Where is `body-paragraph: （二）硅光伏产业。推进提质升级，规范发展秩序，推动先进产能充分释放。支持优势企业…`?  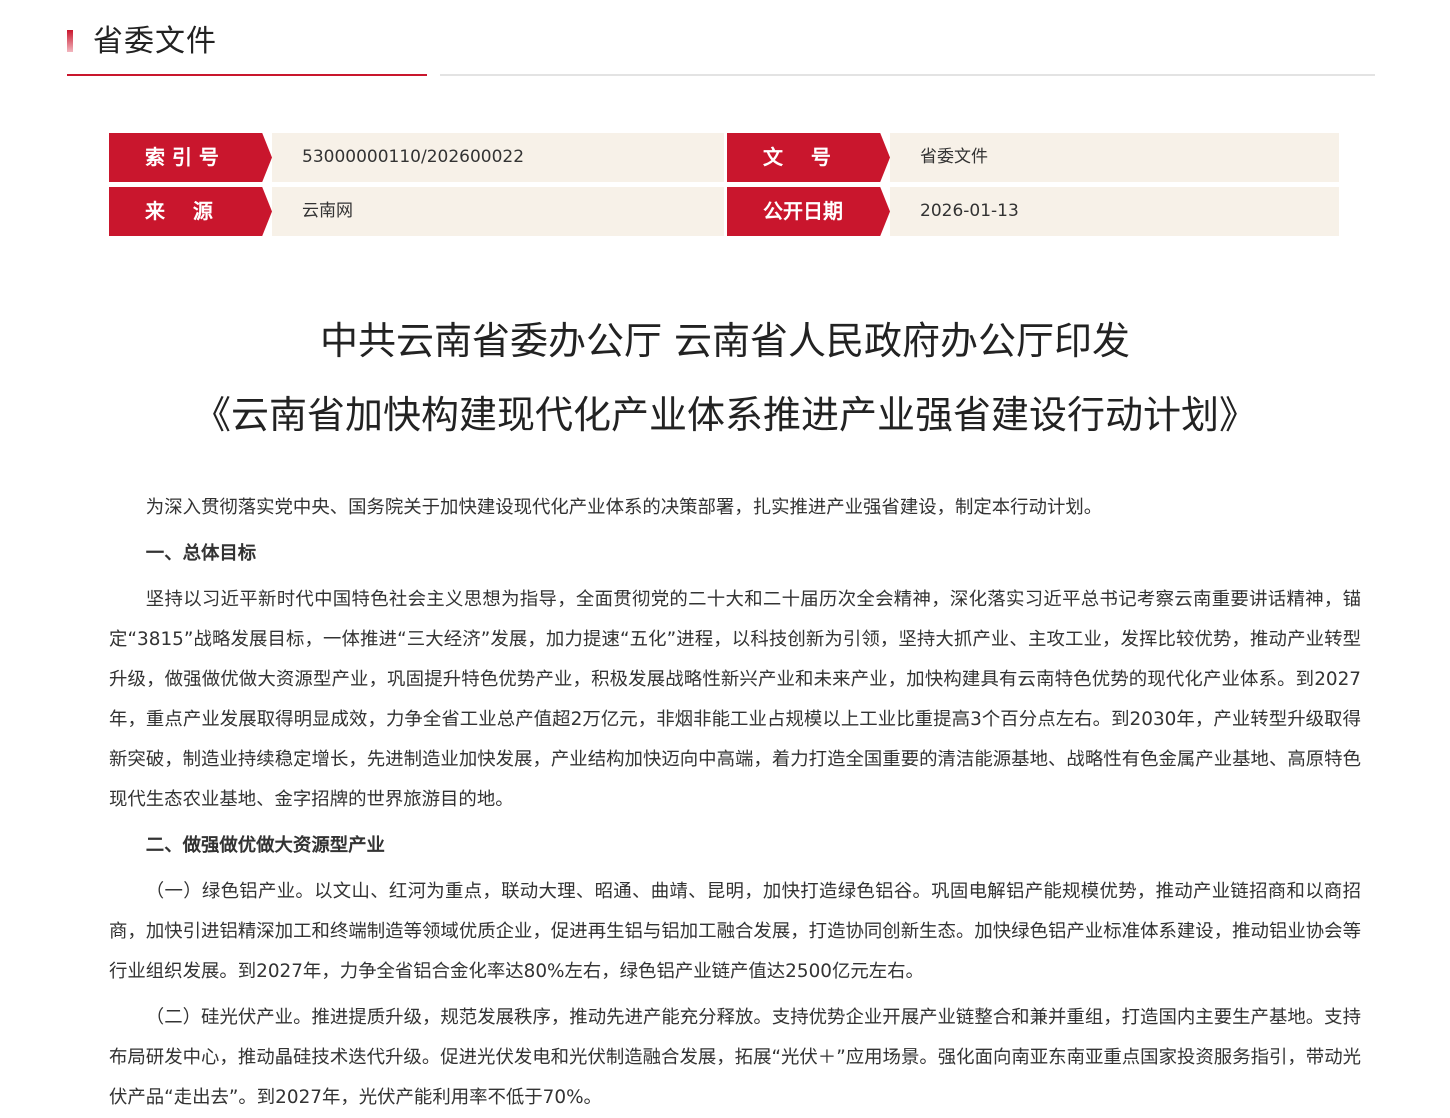
body-paragraph: （二）硅光伏产业。推进提质升级，规范发展秩序，推动先进产能充分释放。支持优势企业… is located at coordinates (735, 1057).